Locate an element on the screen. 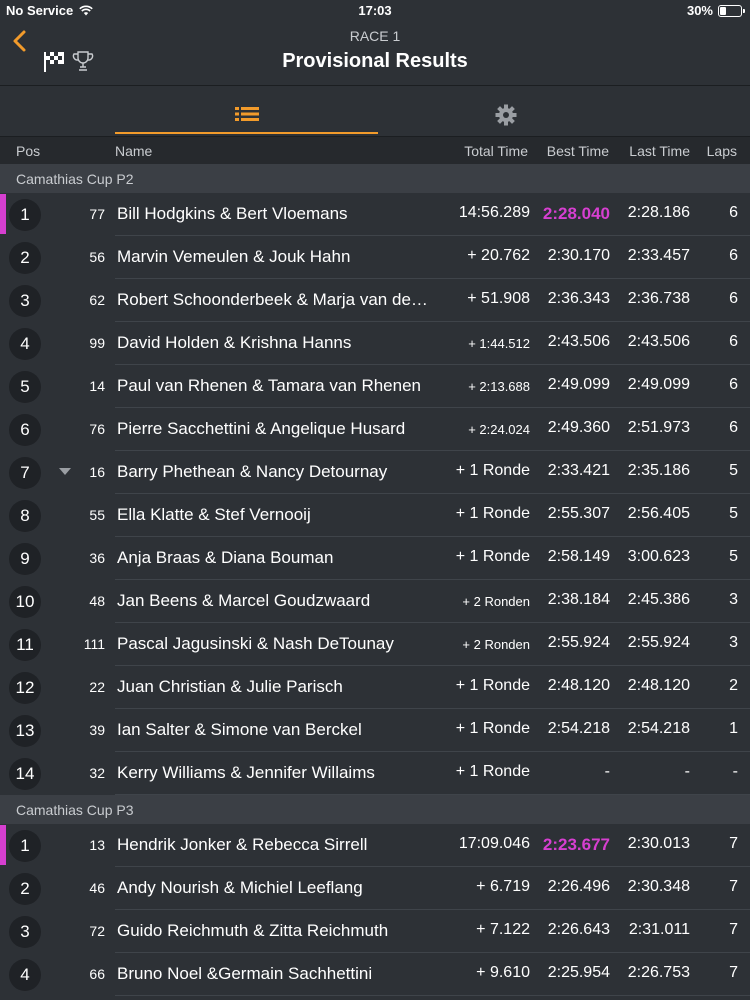 The width and height of the screenshot is (750, 1000). driver-names: Marvin Vemeulen & Jouk Hahn is located at coordinates (234, 256).